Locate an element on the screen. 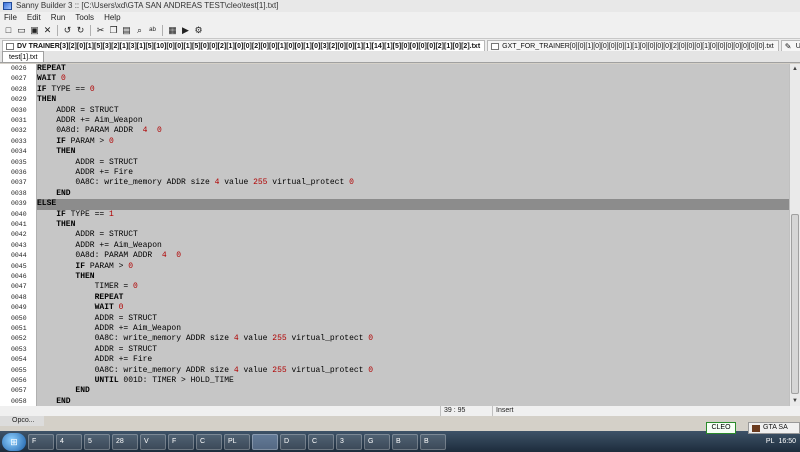 The width and height of the screenshot is (800, 452). line-number: 0032 is located at coordinates (19, 131).